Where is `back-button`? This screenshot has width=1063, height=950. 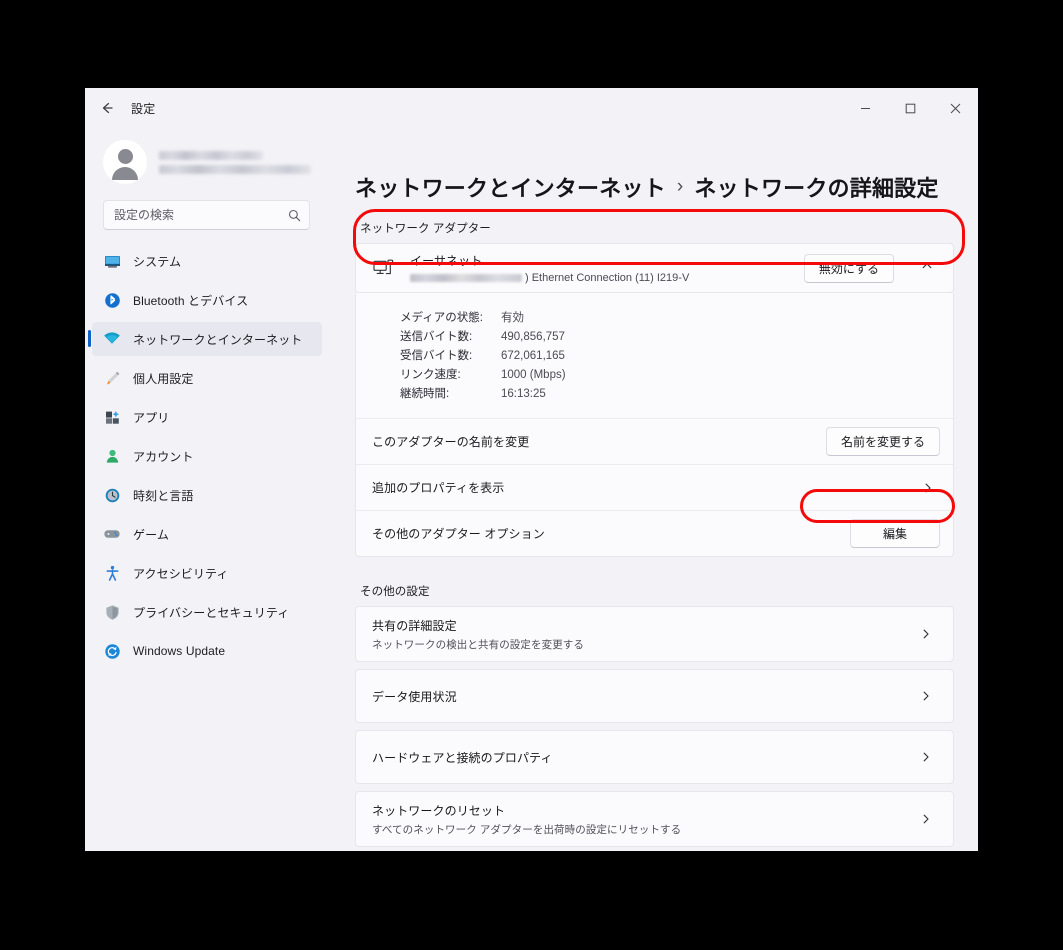
back-button is located at coordinates (107, 108).